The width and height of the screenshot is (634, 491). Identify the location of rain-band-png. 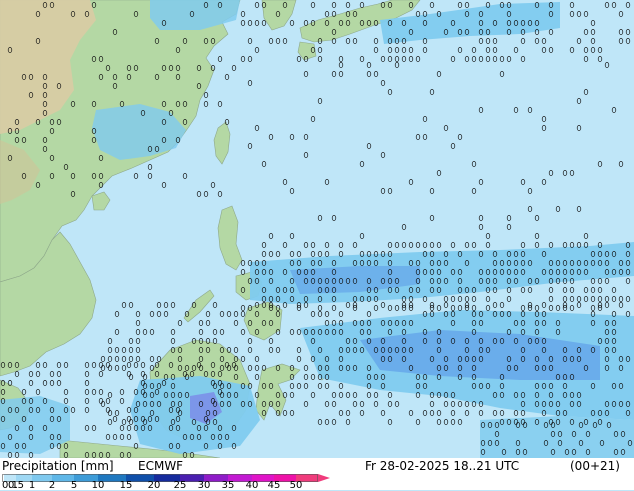
(557, 437).